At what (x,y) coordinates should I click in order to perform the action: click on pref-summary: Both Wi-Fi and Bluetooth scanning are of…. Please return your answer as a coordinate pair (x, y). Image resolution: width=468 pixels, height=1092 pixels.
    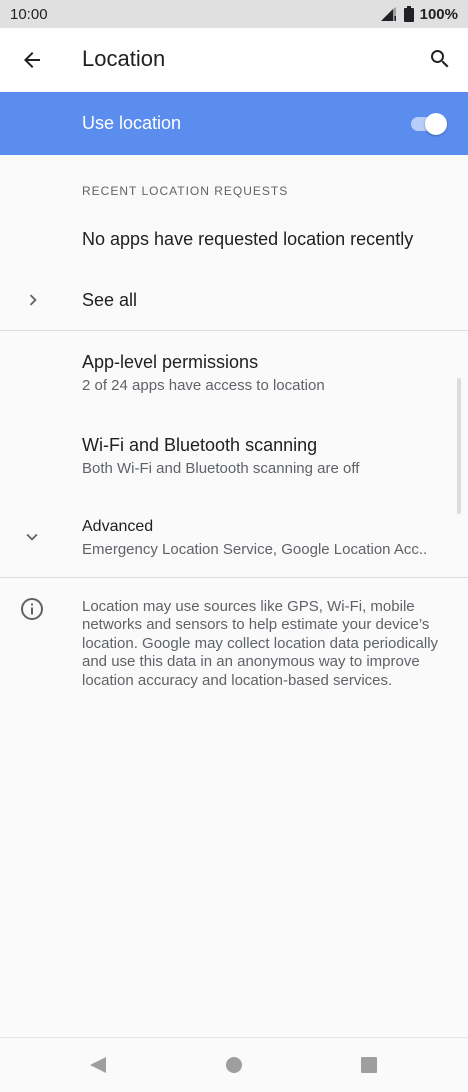
    Looking at the image, I should click on (221, 468).